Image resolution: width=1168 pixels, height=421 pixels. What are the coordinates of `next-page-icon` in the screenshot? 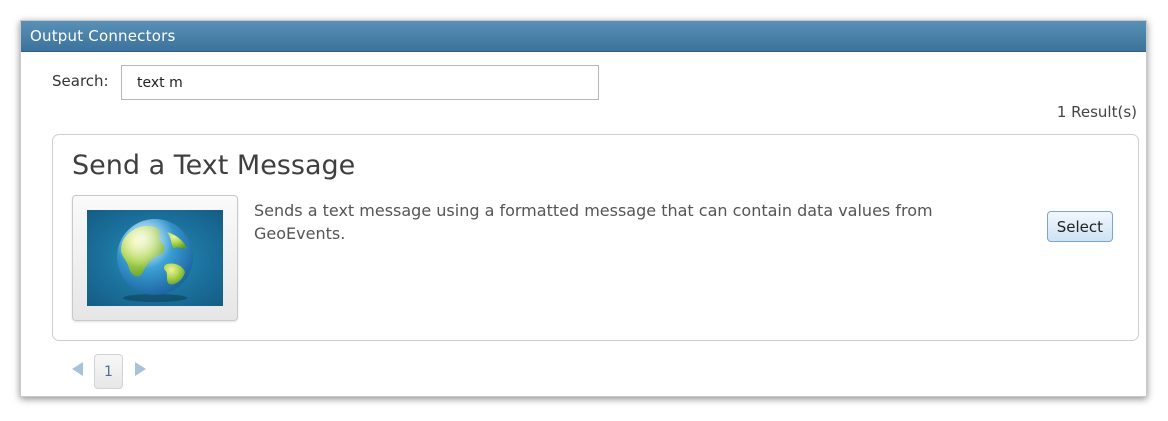 It's located at (140, 369).